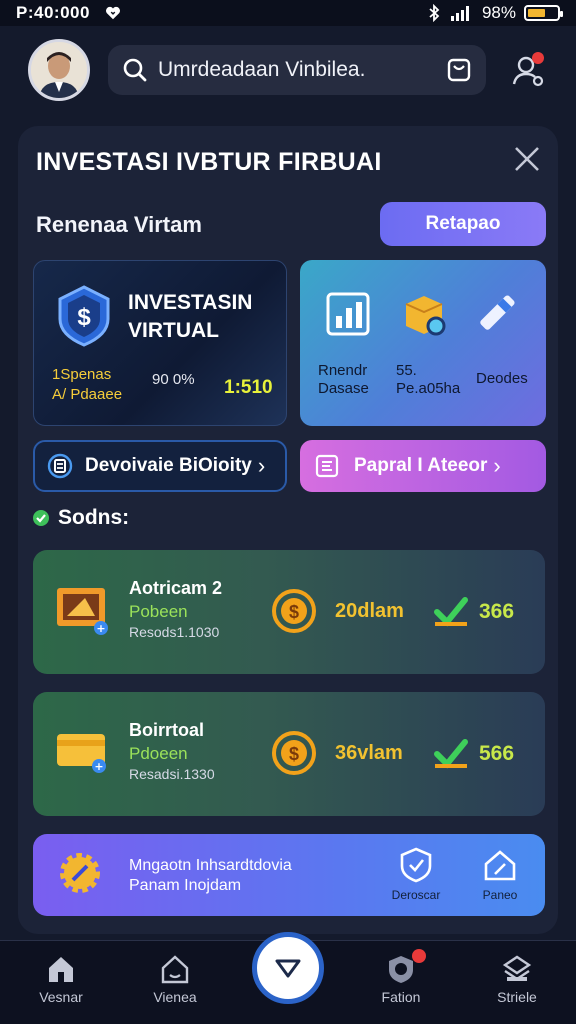 The width and height of the screenshot is (576, 1024). What do you see at coordinates (61, 969) in the screenshot?
I see `home-icon` at bounding box center [61, 969].